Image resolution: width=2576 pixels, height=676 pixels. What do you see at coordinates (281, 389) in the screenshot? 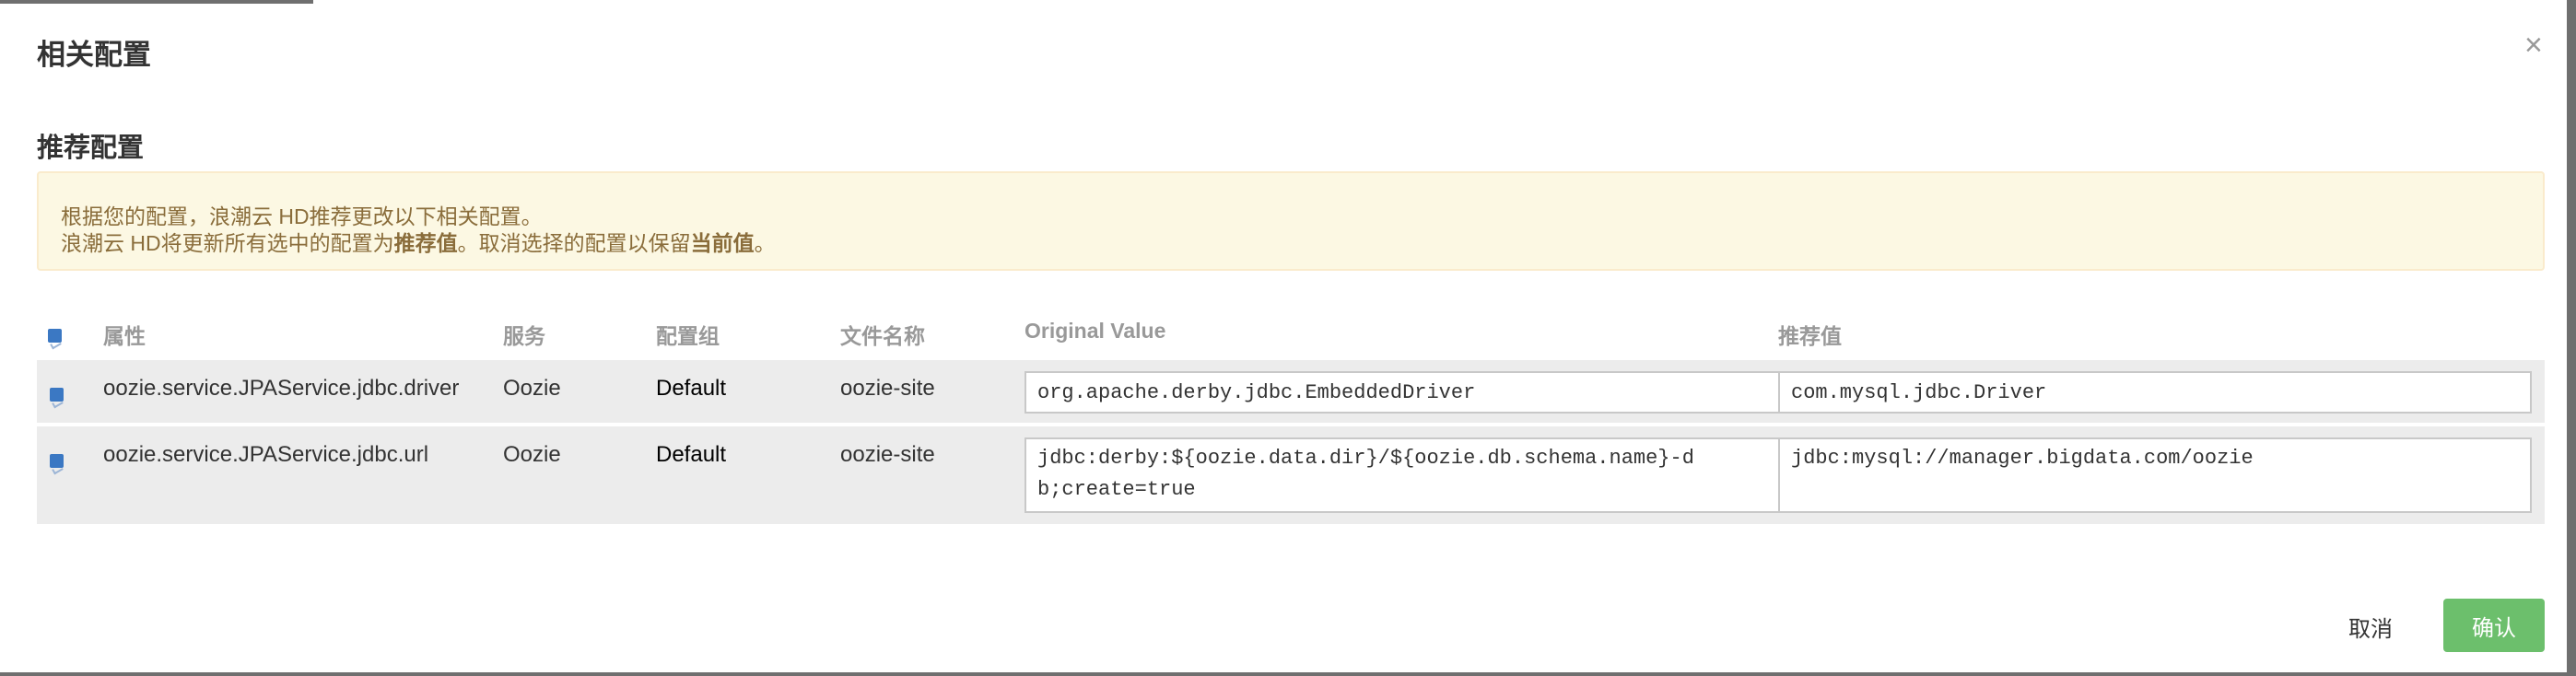
I see `cell-property: oozie.service.JPAService.jdbc.driver` at bounding box center [281, 389].